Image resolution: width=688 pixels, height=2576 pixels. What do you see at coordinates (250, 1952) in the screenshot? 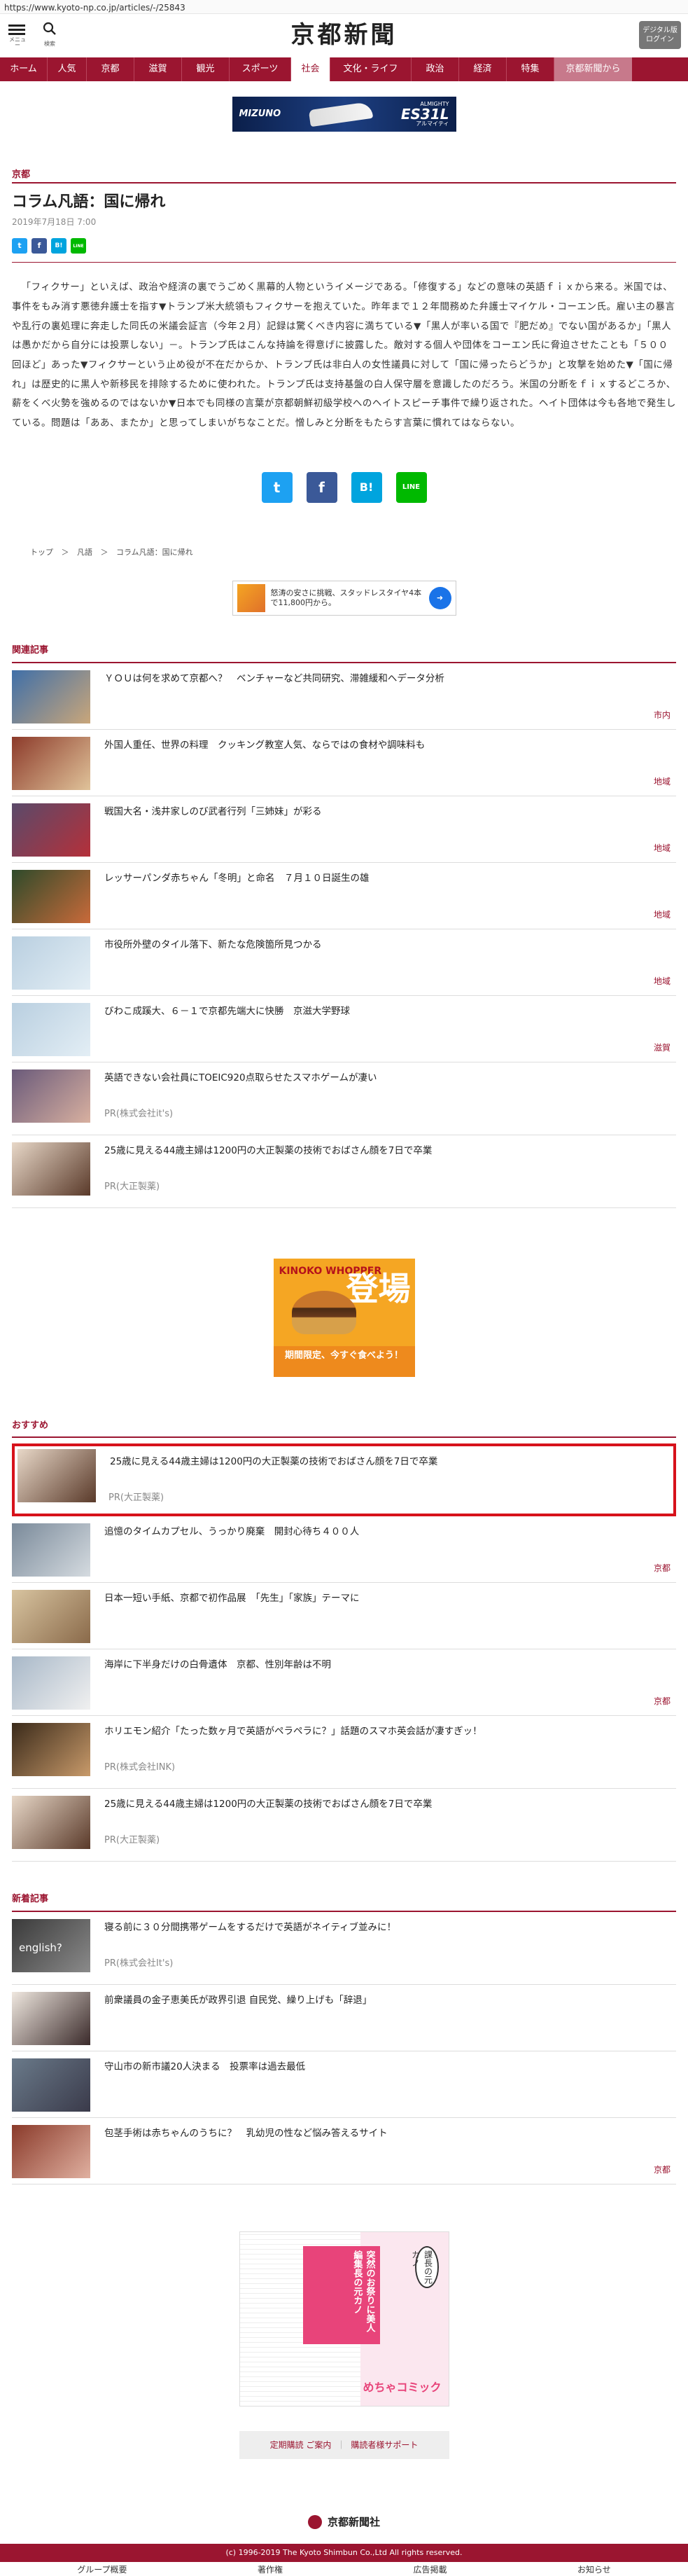
I see `item-title: 寝る前に３０分間携帯ゲームをするだけで英語がネイティブ並みに！` at bounding box center [250, 1952].